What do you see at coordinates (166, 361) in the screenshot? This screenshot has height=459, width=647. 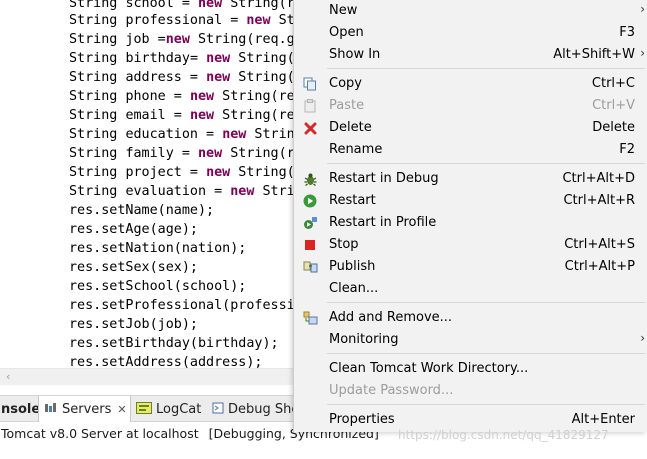 I see `code-line: res.setAddress(address);` at bounding box center [166, 361].